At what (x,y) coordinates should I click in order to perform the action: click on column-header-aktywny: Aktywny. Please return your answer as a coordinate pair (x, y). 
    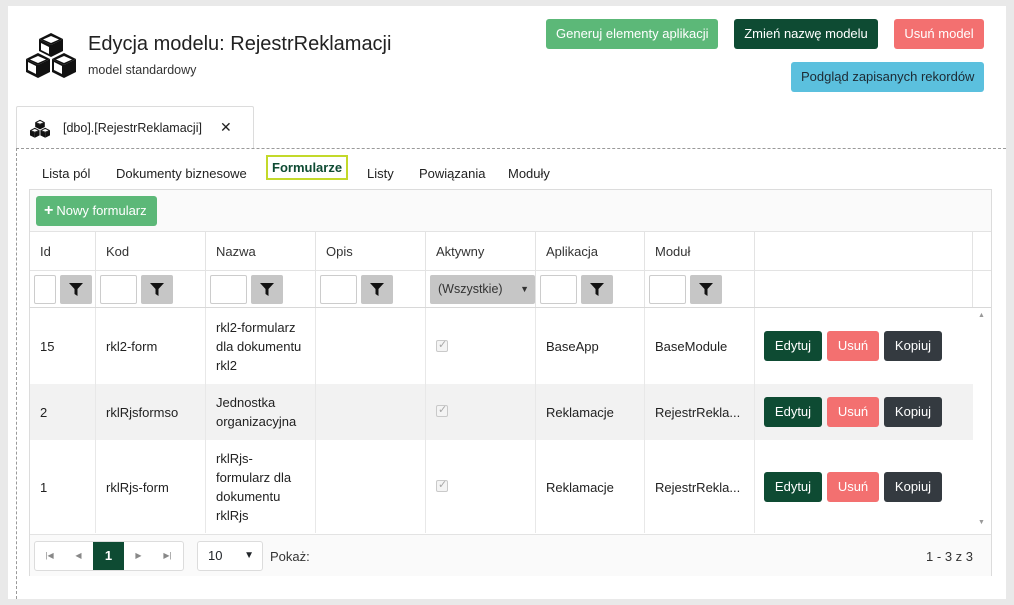
    Looking at the image, I should click on (481, 251).